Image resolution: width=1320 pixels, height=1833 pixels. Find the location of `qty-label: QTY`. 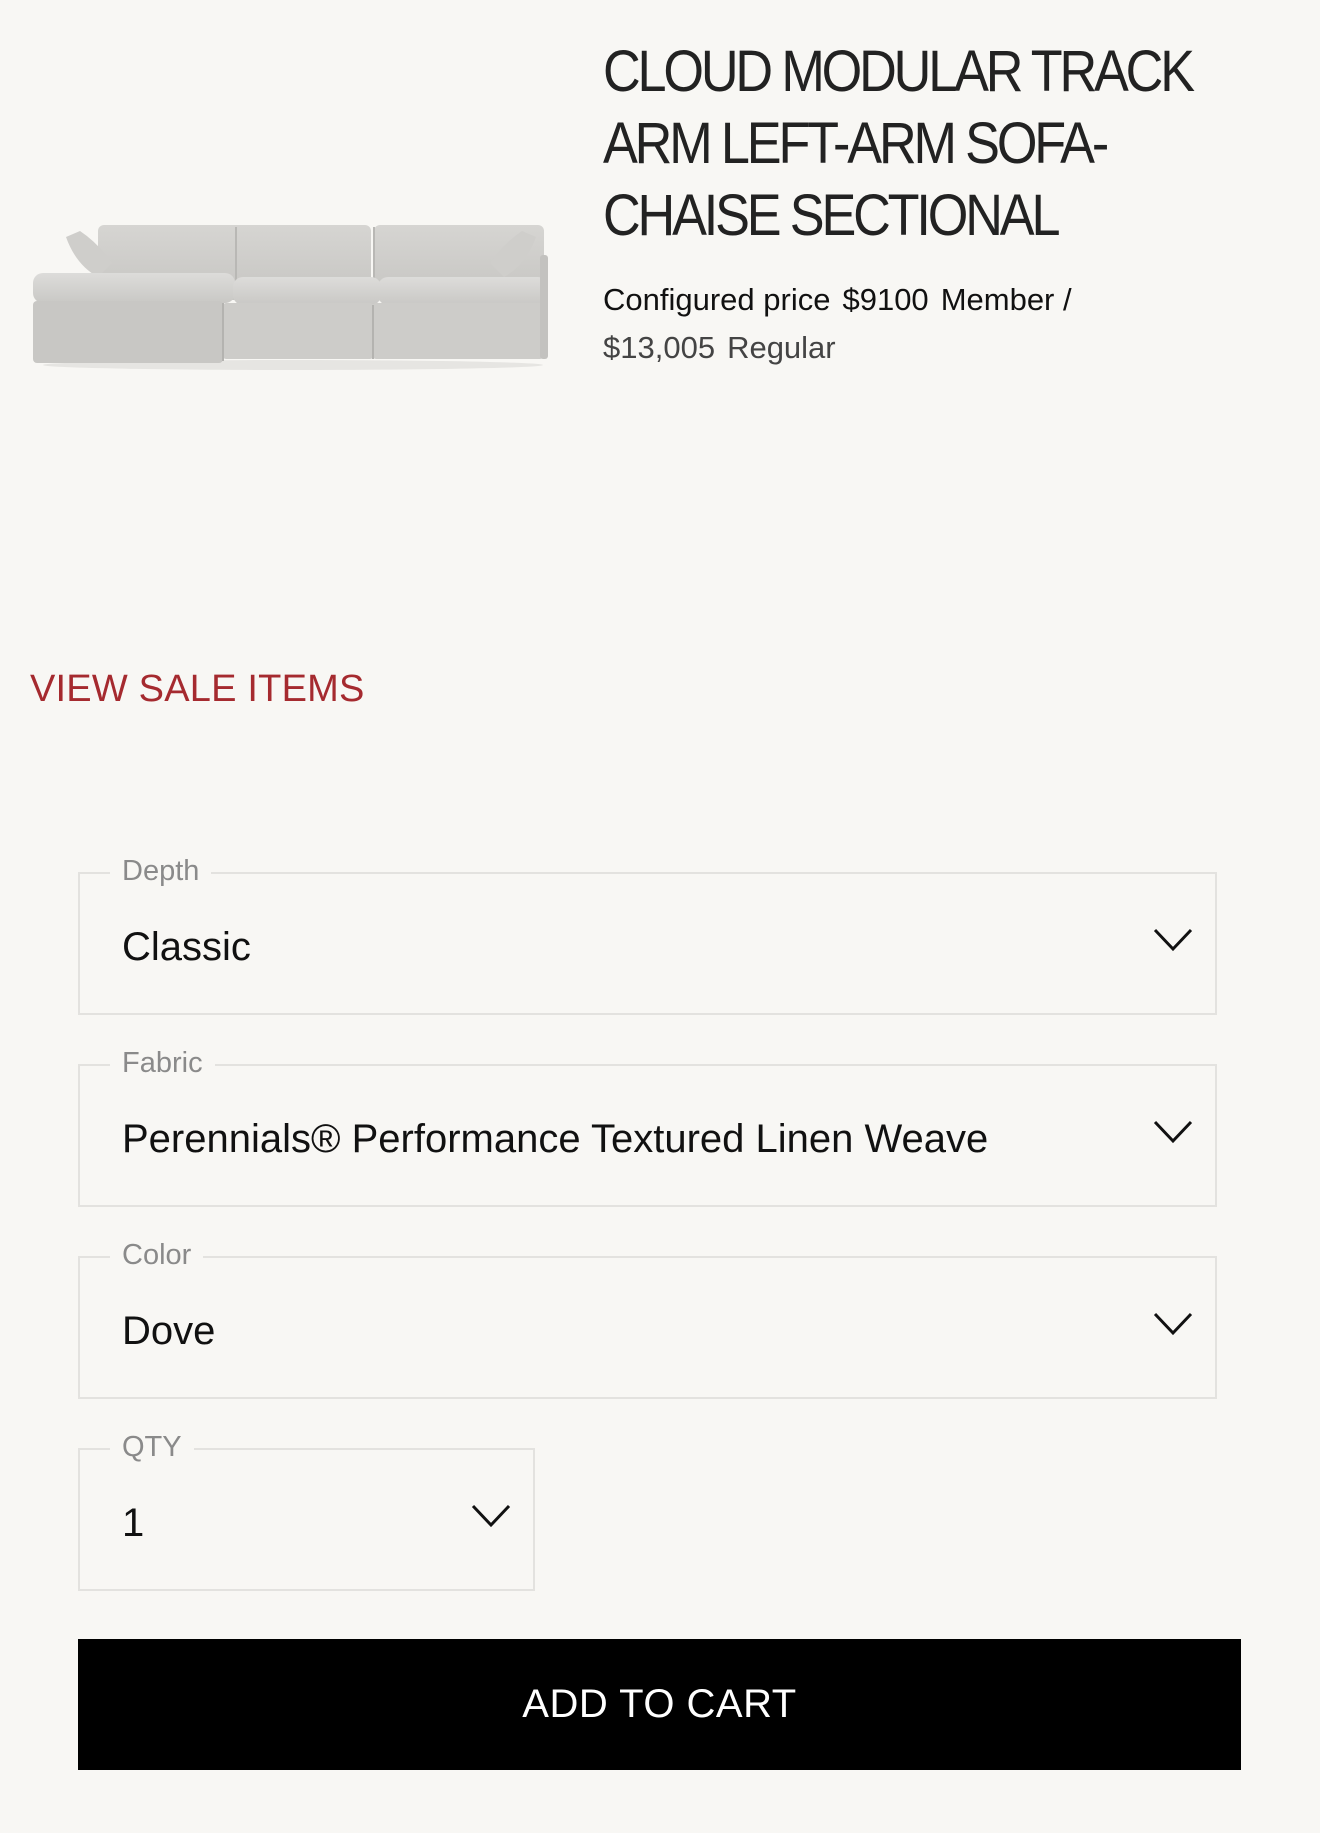

qty-label: QTY is located at coordinates (152, 1447).